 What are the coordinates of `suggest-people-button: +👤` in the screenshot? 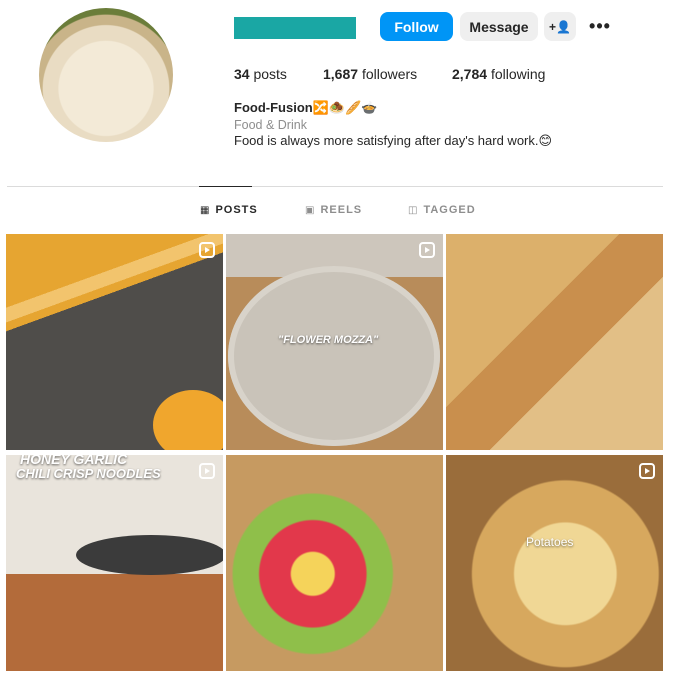 It's located at (560, 26).